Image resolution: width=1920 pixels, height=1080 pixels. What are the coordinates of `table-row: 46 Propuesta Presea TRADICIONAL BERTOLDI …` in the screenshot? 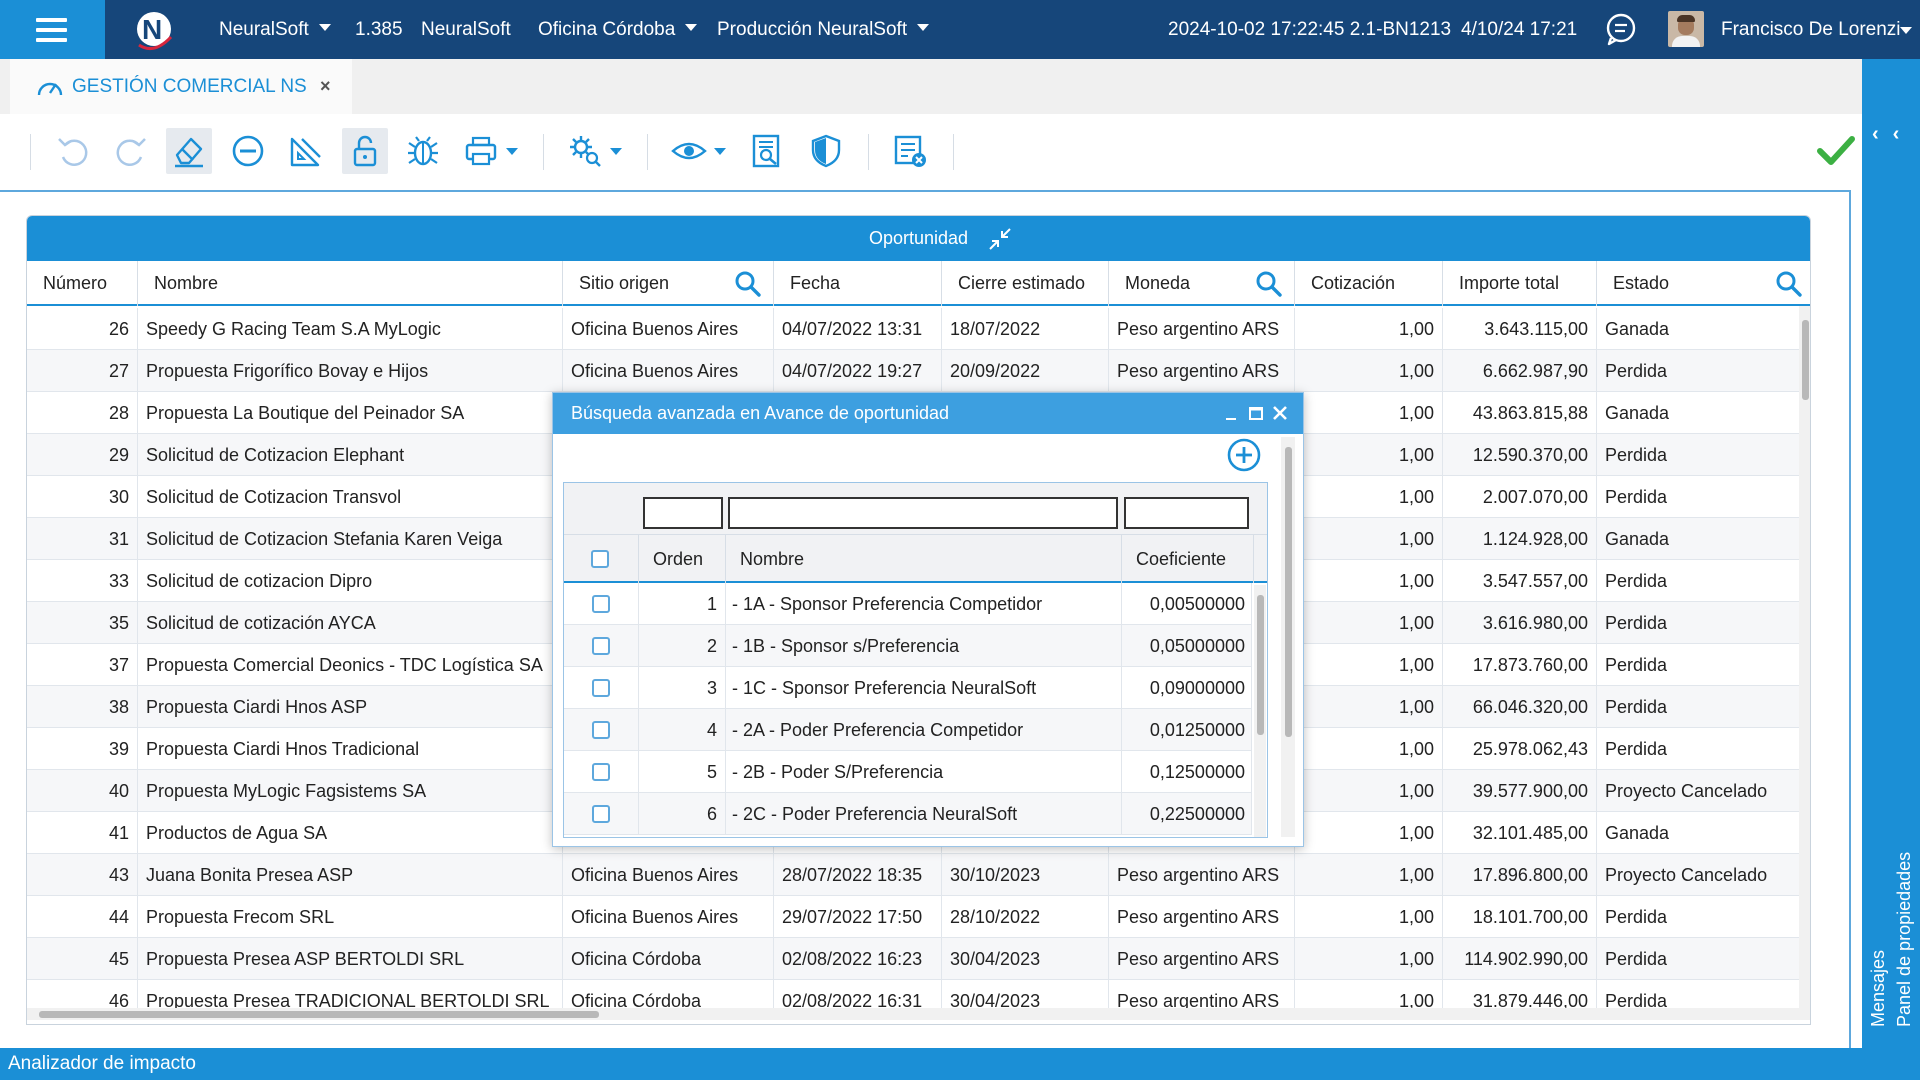 It's located at (913, 994).